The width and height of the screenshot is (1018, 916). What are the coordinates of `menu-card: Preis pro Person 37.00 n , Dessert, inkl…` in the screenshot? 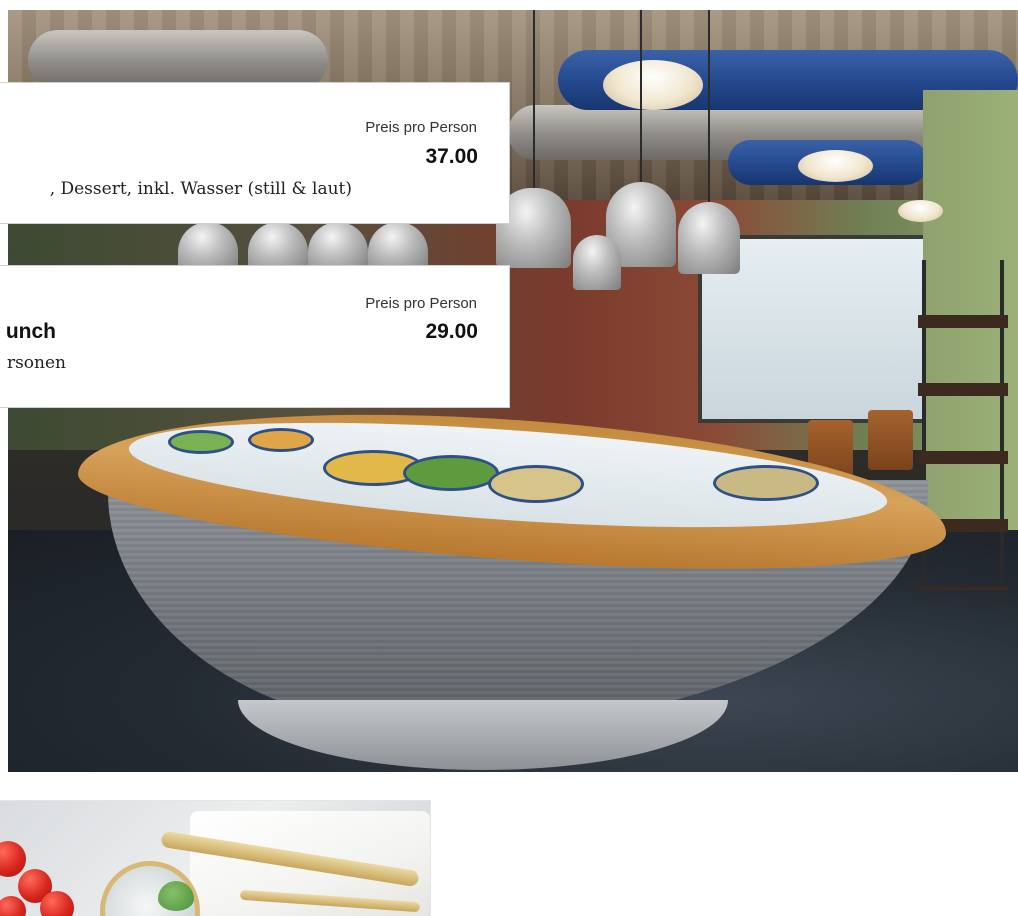 It's located at (255, 153).